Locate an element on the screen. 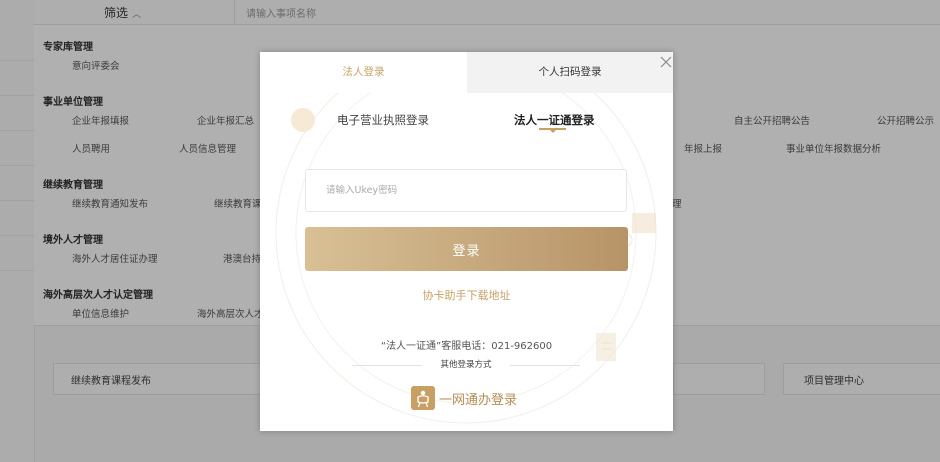 This screenshot has width=940, height=462. divider is located at coordinates (545, 365).